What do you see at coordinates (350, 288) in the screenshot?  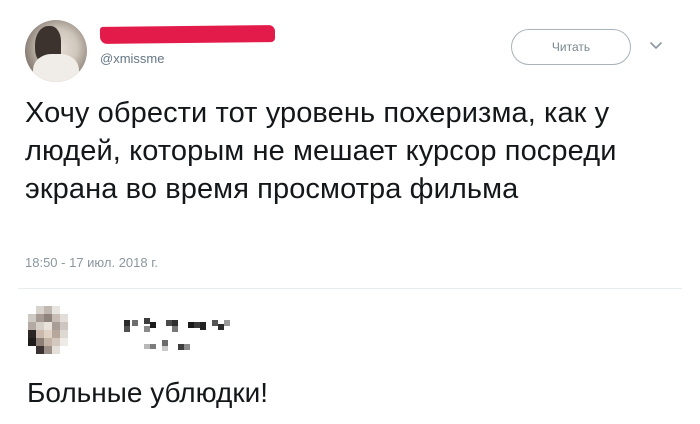 I see `divider` at bounding box center [350, 288].